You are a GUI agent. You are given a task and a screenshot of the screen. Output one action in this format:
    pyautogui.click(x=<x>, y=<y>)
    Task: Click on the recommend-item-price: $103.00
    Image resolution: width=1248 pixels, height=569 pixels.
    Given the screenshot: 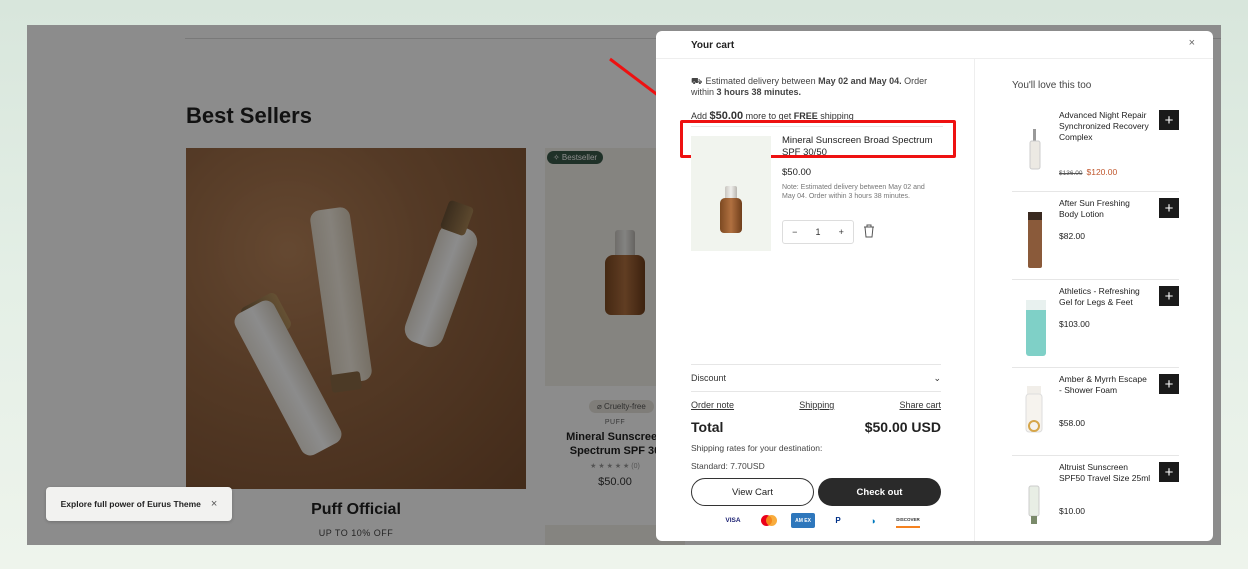 What is the action you would take?
    pyautogui.click(x=1074, y=324)
    